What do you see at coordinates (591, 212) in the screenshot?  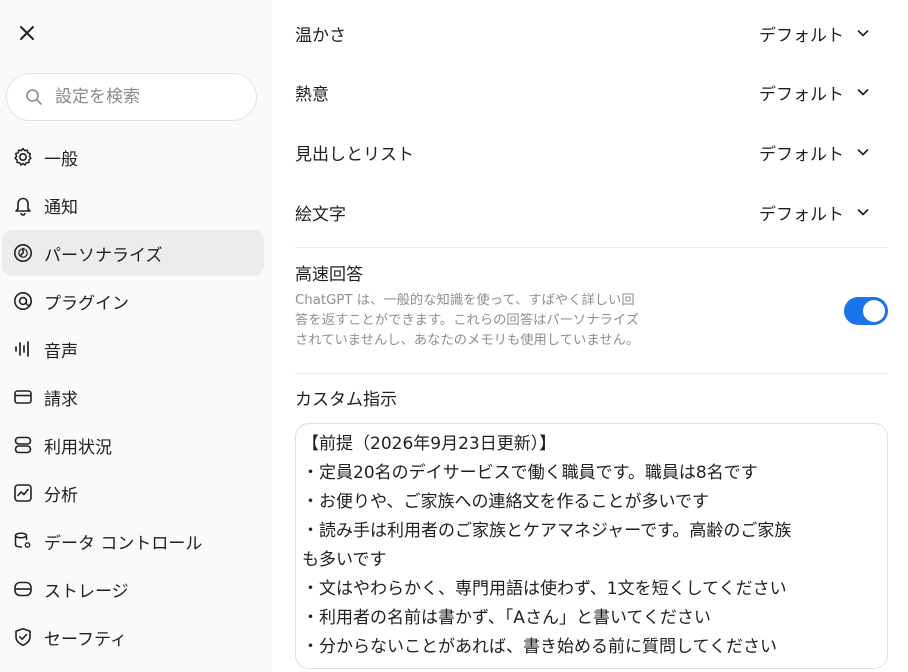 I see `setting-row-emoji: 絵文字 デフォルト` at bounding box center [591, 212].